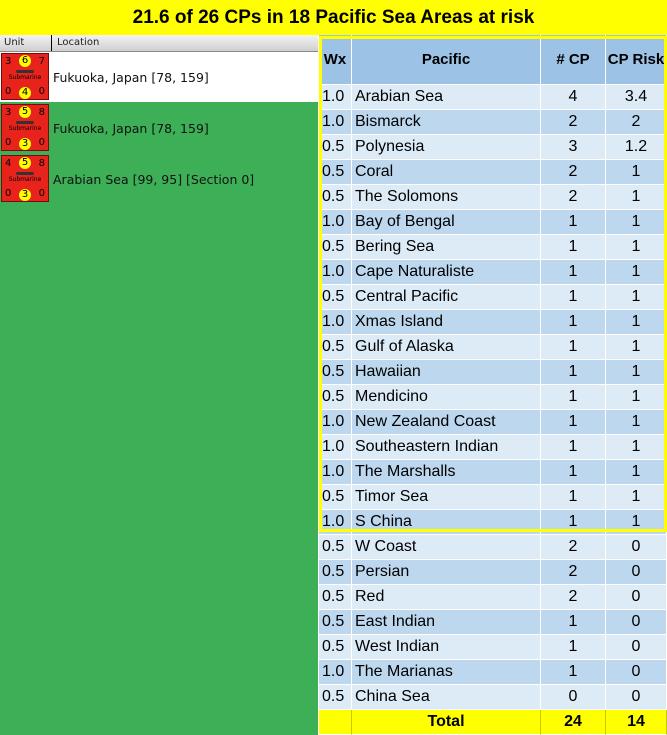 Image resolution: width=667 pixels, height=735 pixels. I want to click on unit-location: Arabian Sea [99, 95] [Section 0], so click(154, 179).